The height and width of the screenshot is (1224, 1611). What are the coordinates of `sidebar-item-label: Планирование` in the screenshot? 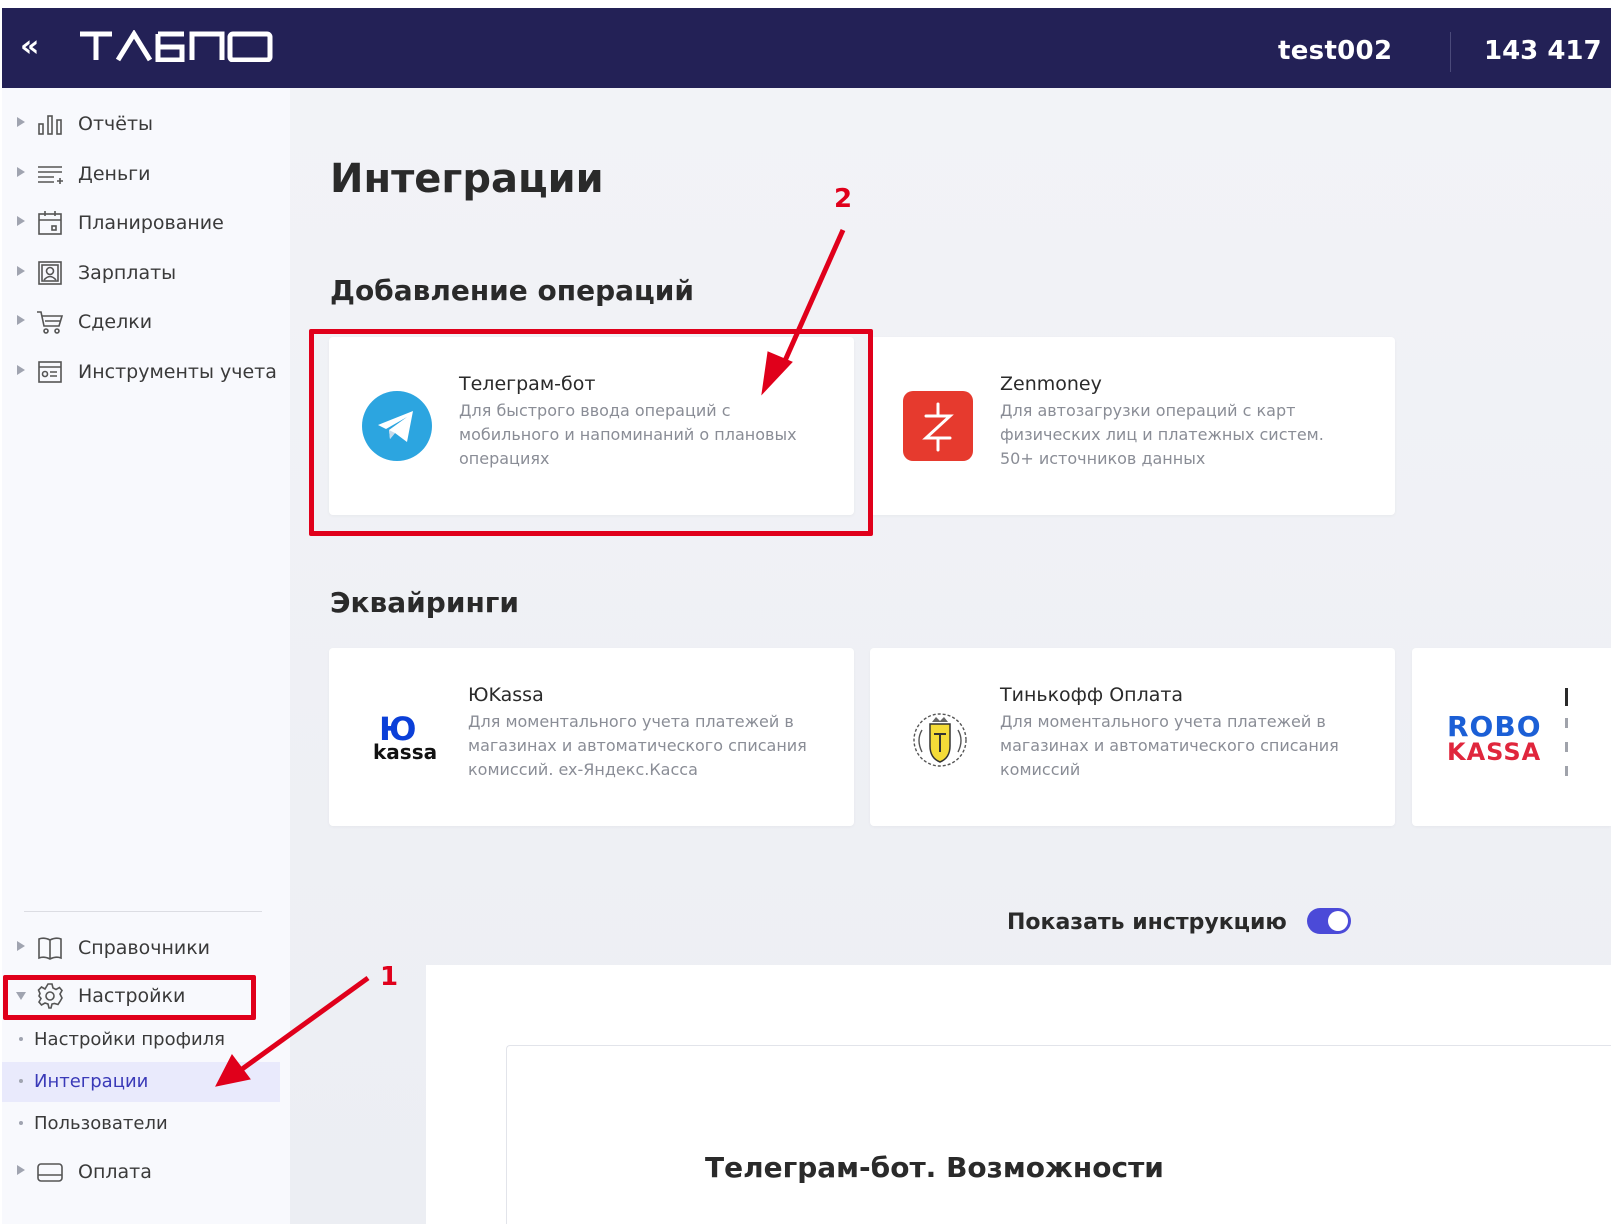 It's located at (151, 223).